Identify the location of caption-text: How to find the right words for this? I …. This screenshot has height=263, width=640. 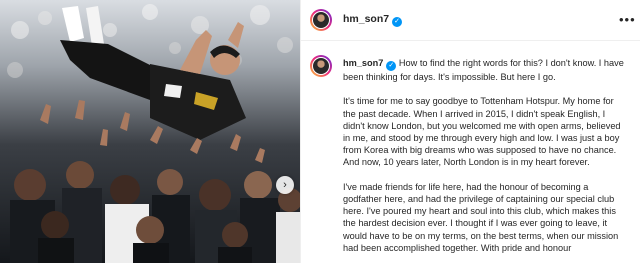
(483, 70).